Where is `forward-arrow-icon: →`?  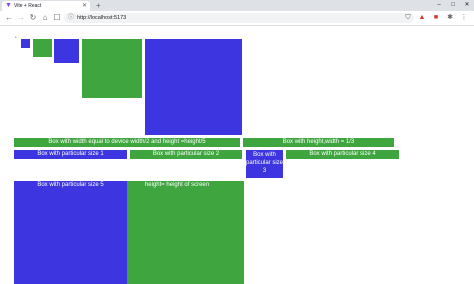
forward-arrow-icon: → is located at coordinates (21, 18).